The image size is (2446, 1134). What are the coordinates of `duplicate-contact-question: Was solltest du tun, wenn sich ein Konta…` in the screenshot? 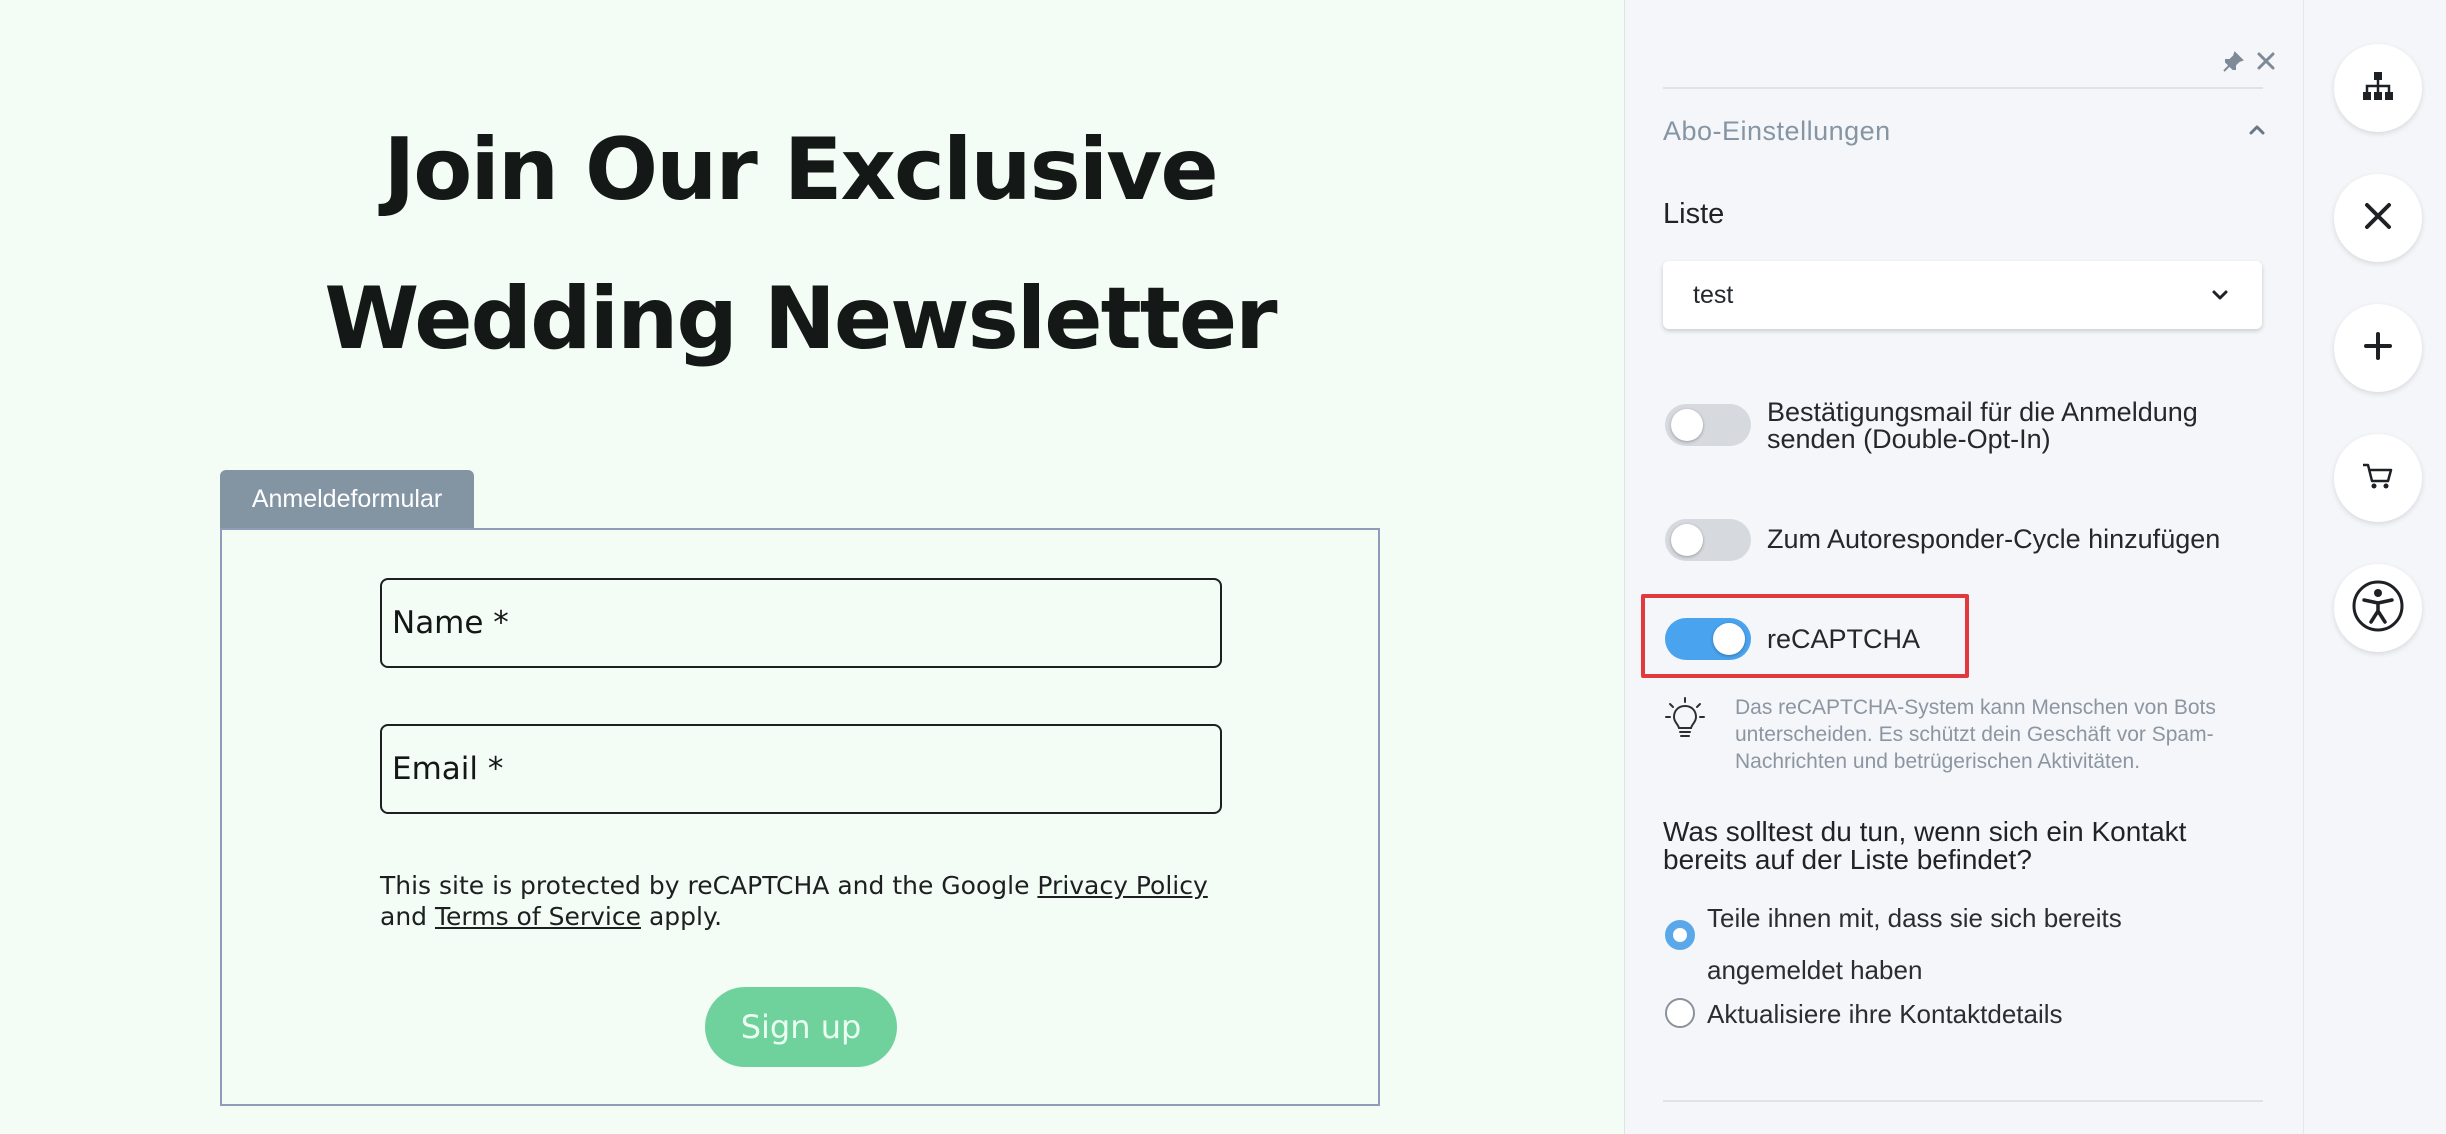 It's located at (1925, 845).